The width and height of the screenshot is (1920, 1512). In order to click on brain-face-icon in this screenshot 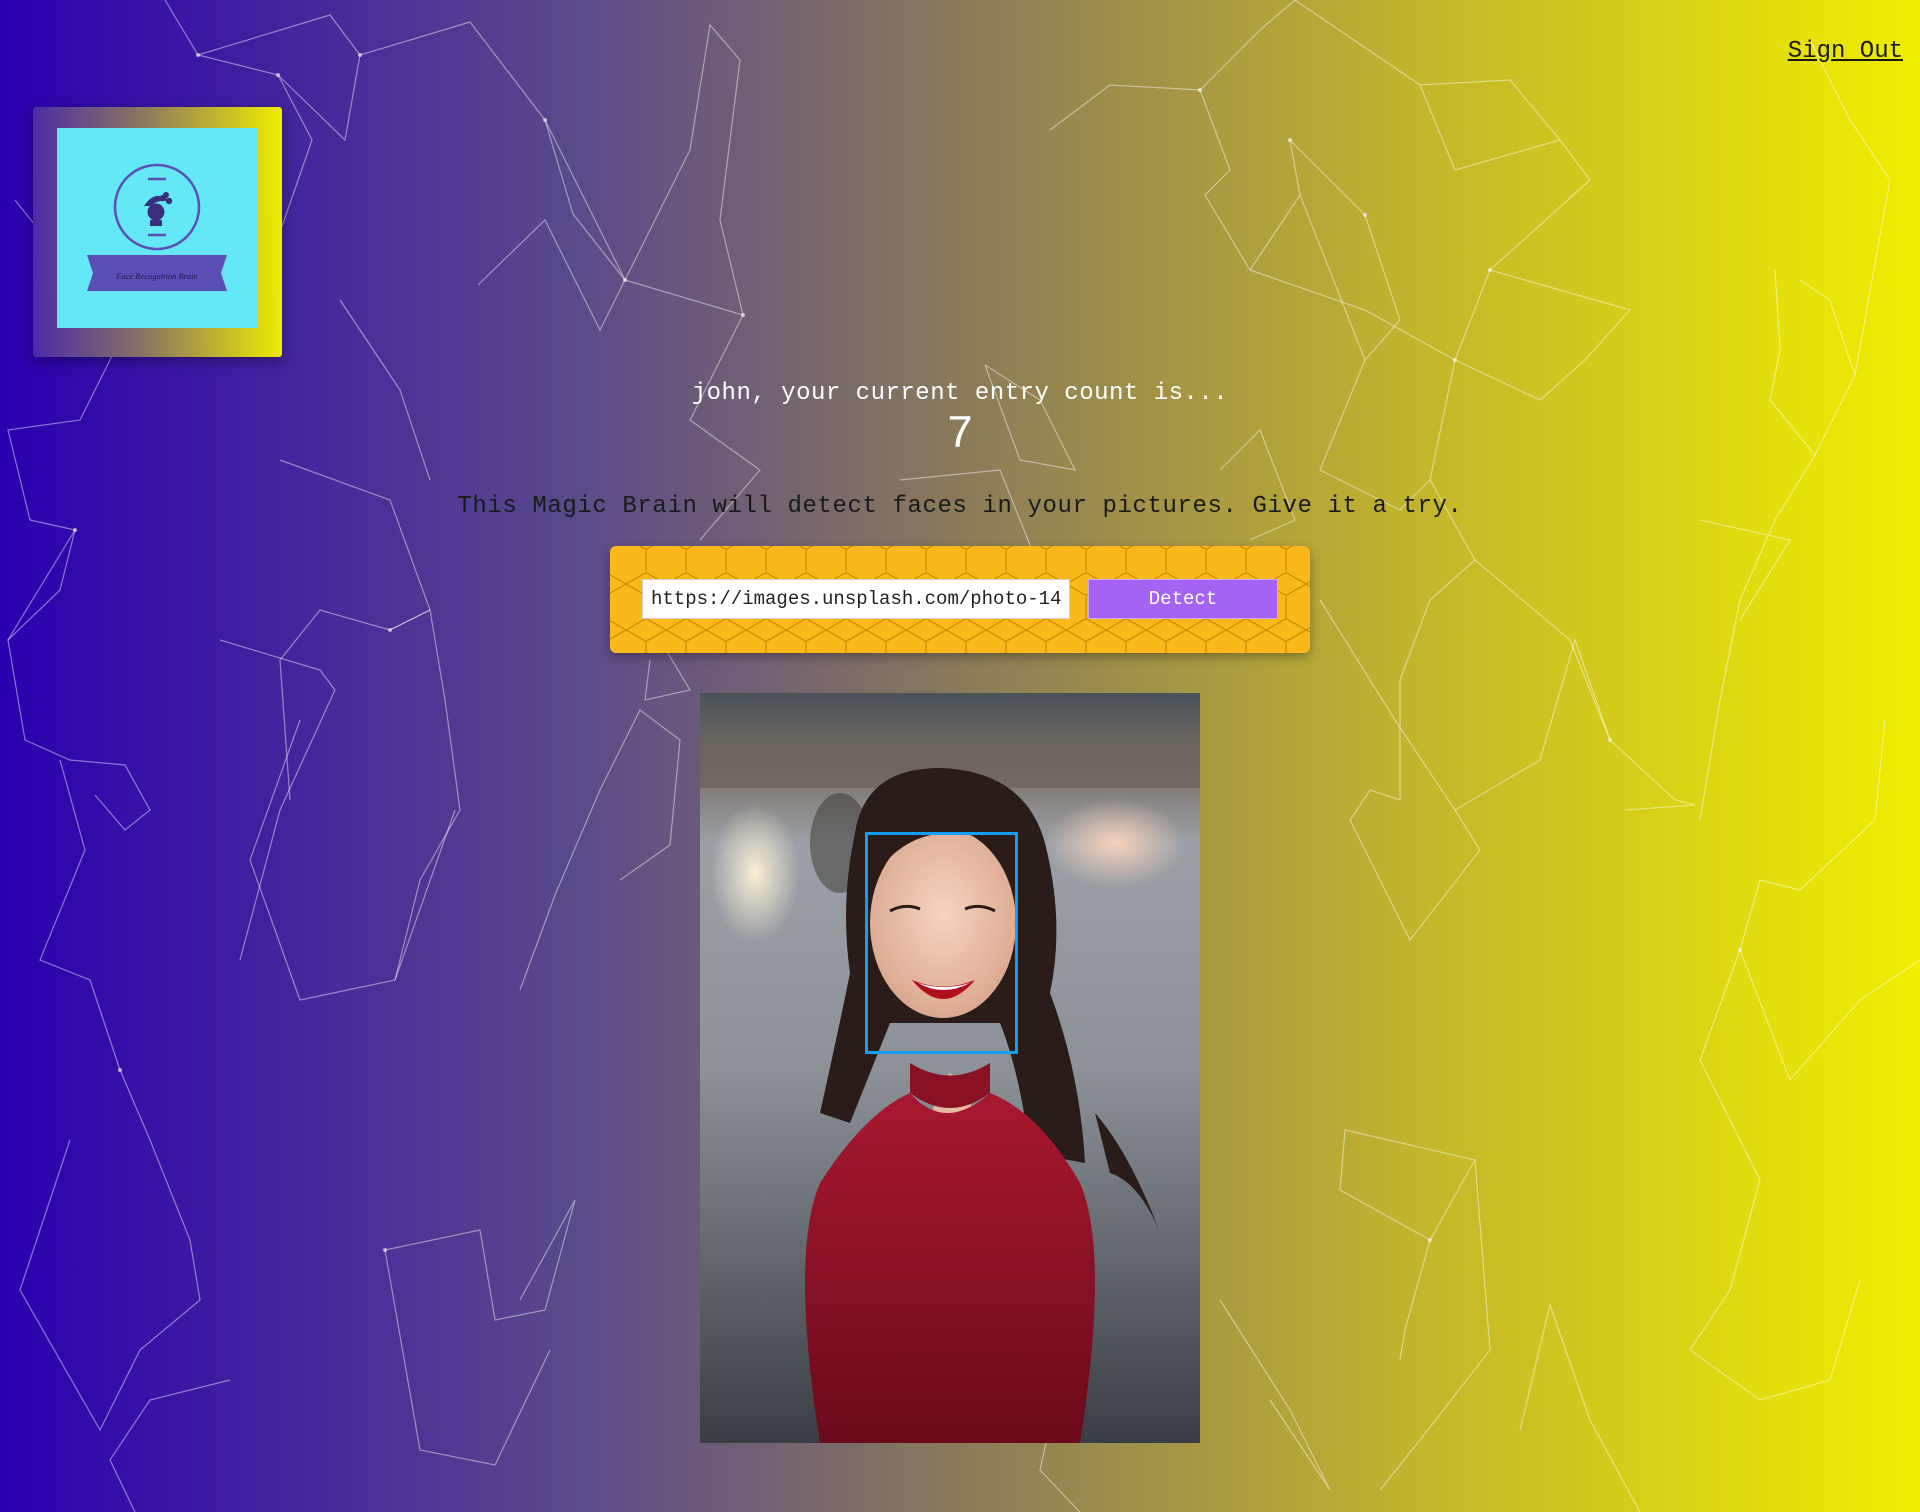, I will do `click(157, 227)`.